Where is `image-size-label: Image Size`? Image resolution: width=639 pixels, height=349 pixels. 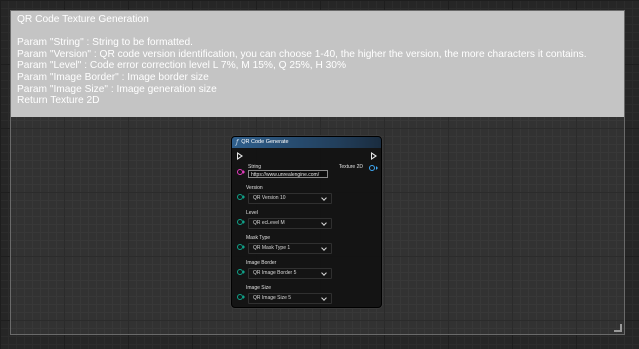 image-size-label: Image Size is located at coordinates (259, 288).